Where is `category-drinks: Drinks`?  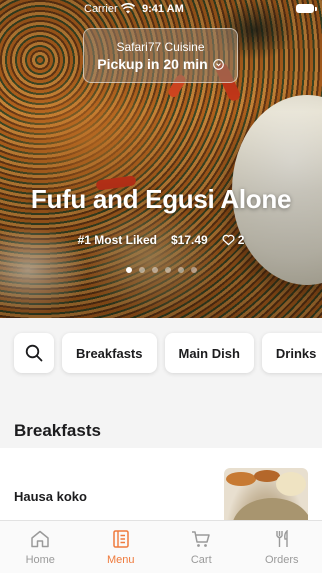 category-drinks: Drinks is located at coordinates (292, 353).